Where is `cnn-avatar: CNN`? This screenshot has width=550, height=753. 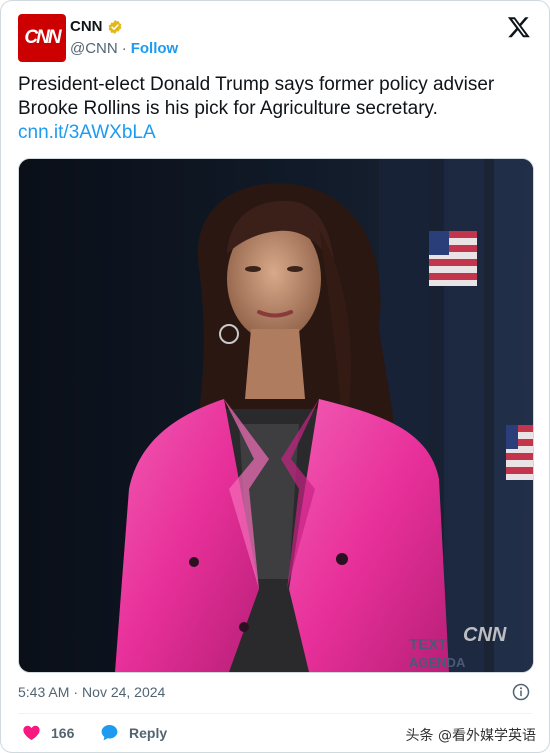 cnn-avatar: CNN is located at coordinates (42, 38).